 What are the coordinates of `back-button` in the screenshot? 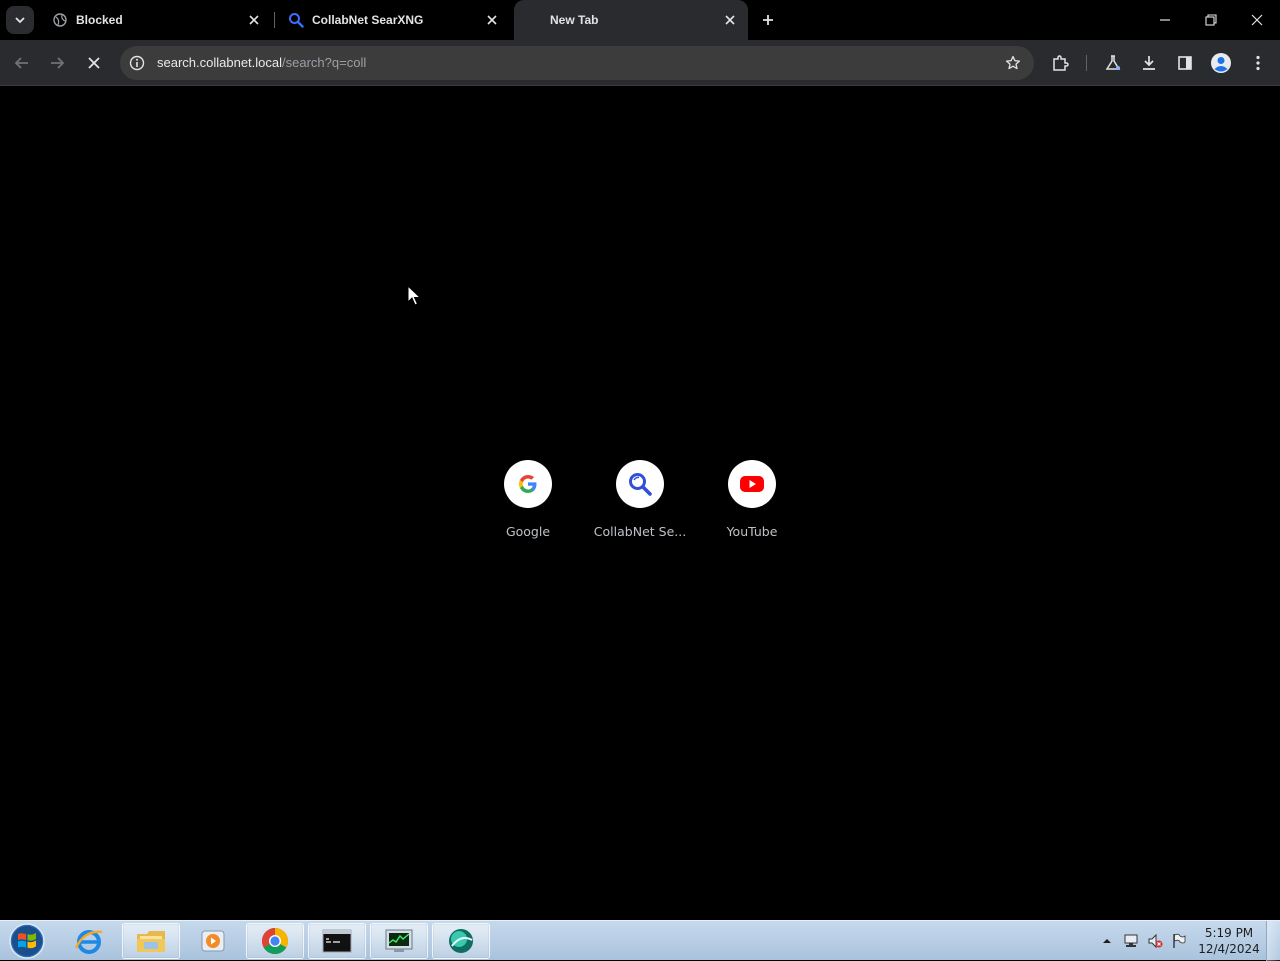 It's located at (22, 63).